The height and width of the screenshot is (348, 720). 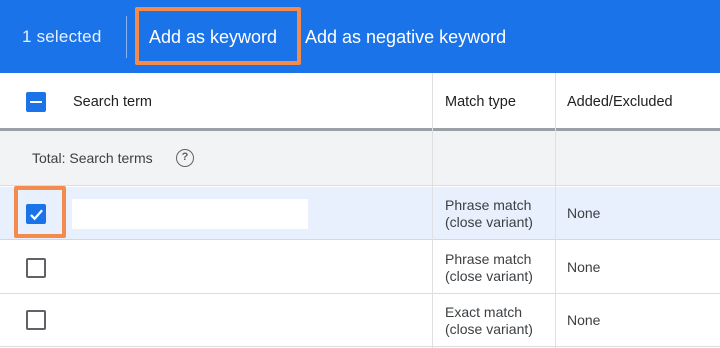 I want to click on selected-count: 1 selected, so click(x=62, y=36).